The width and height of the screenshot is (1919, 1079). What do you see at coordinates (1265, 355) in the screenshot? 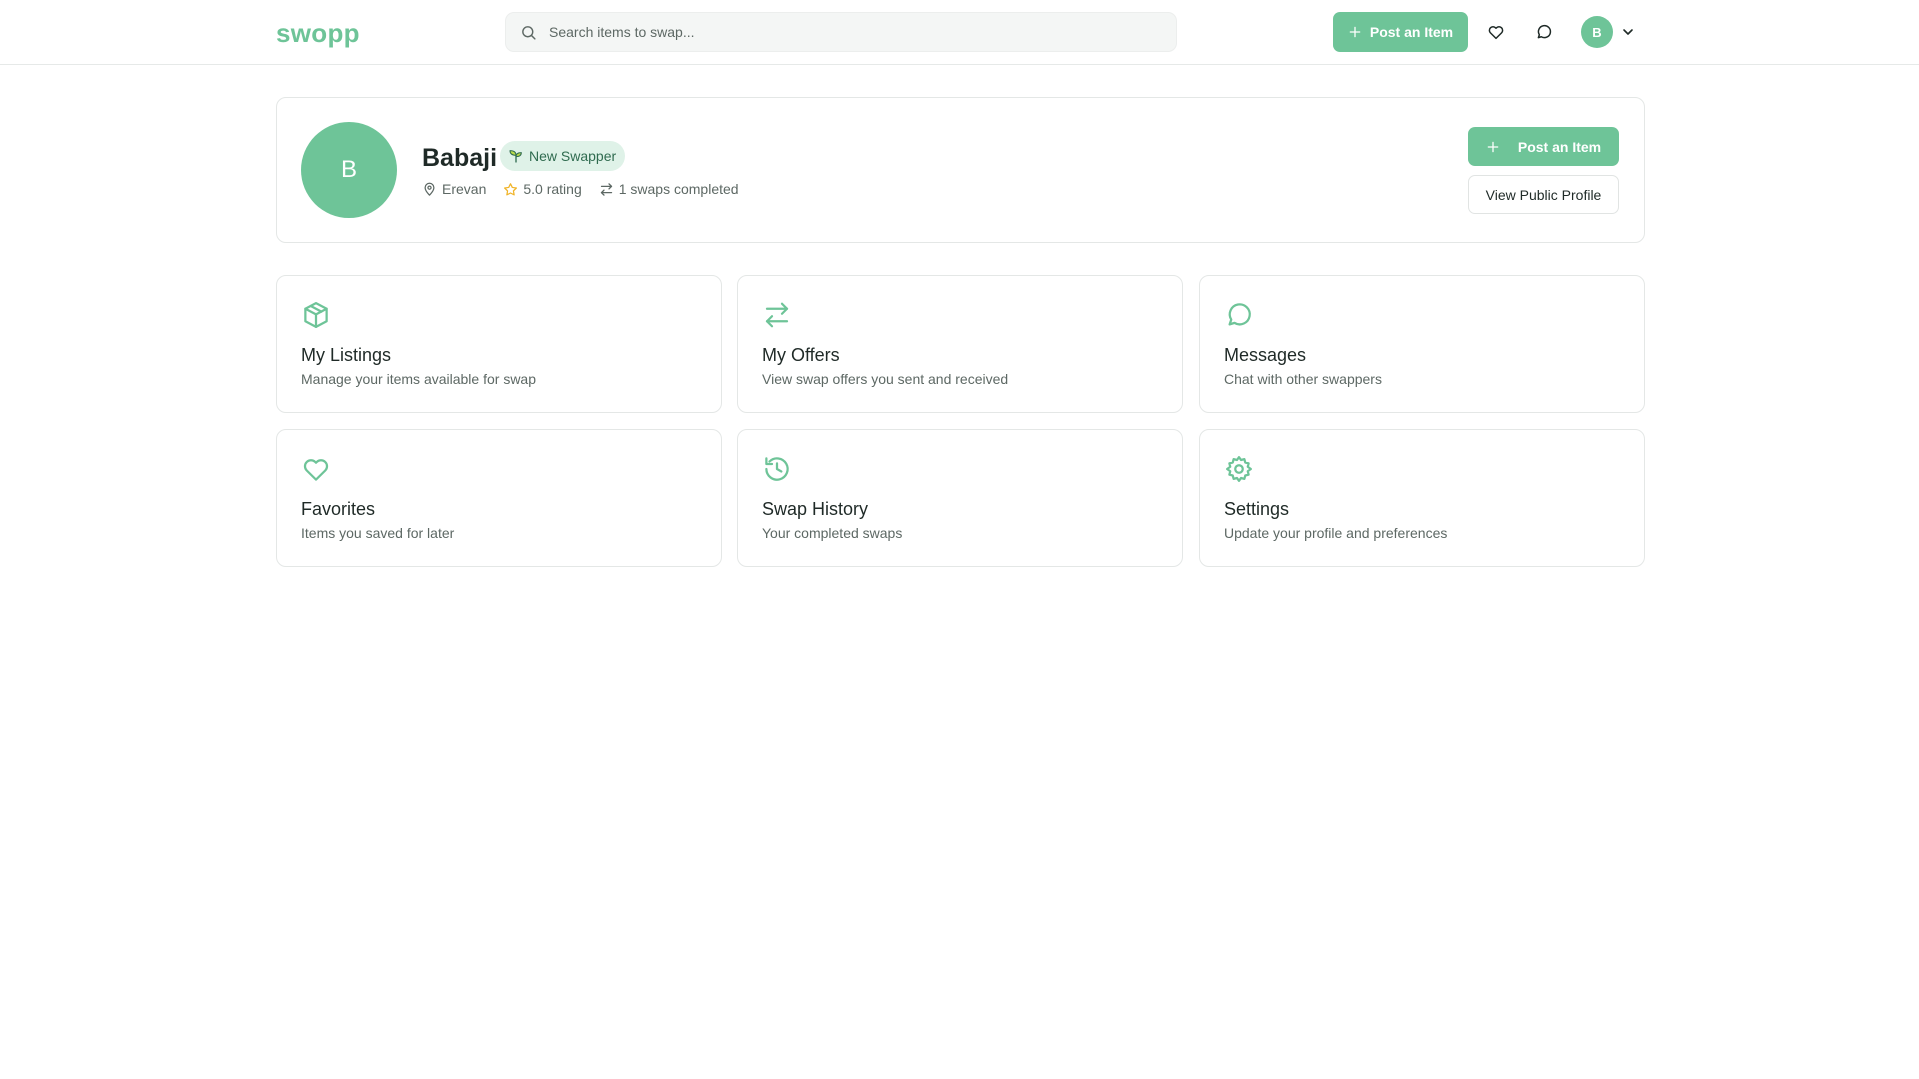
I see `tile-title: Messages` at bounding box center [1265, 355].